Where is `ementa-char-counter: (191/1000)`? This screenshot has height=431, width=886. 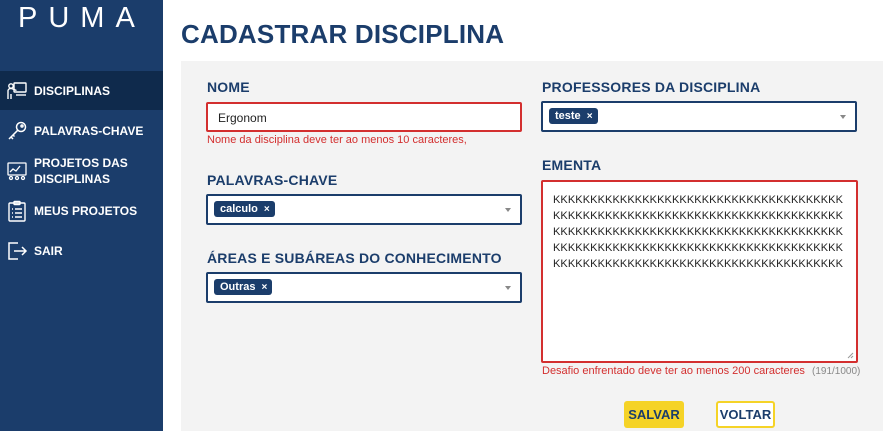
ementa-char-counter: (191/1000) is located at coordinates (836, 371).